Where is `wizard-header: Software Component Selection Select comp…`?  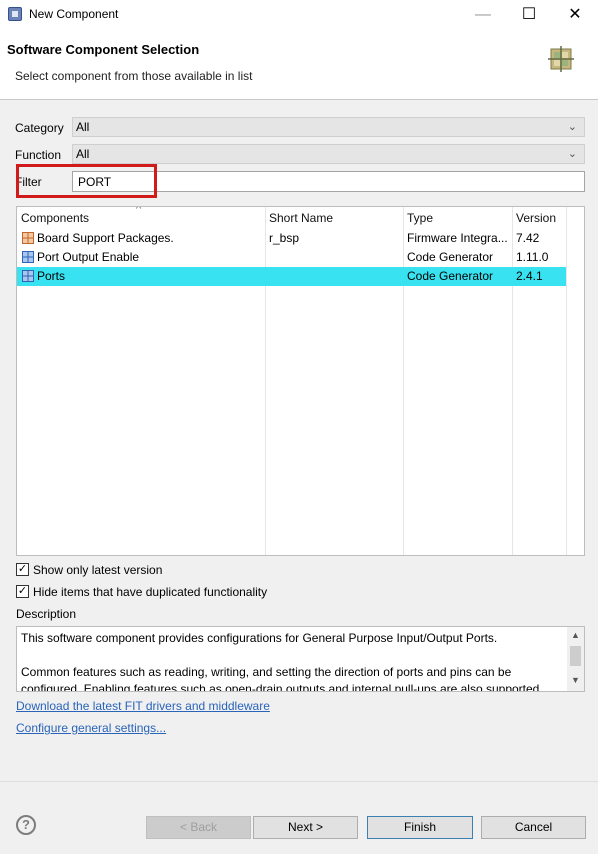 wizard-header: Software Component Selection Select comp… is located at coordinates (299, 64).